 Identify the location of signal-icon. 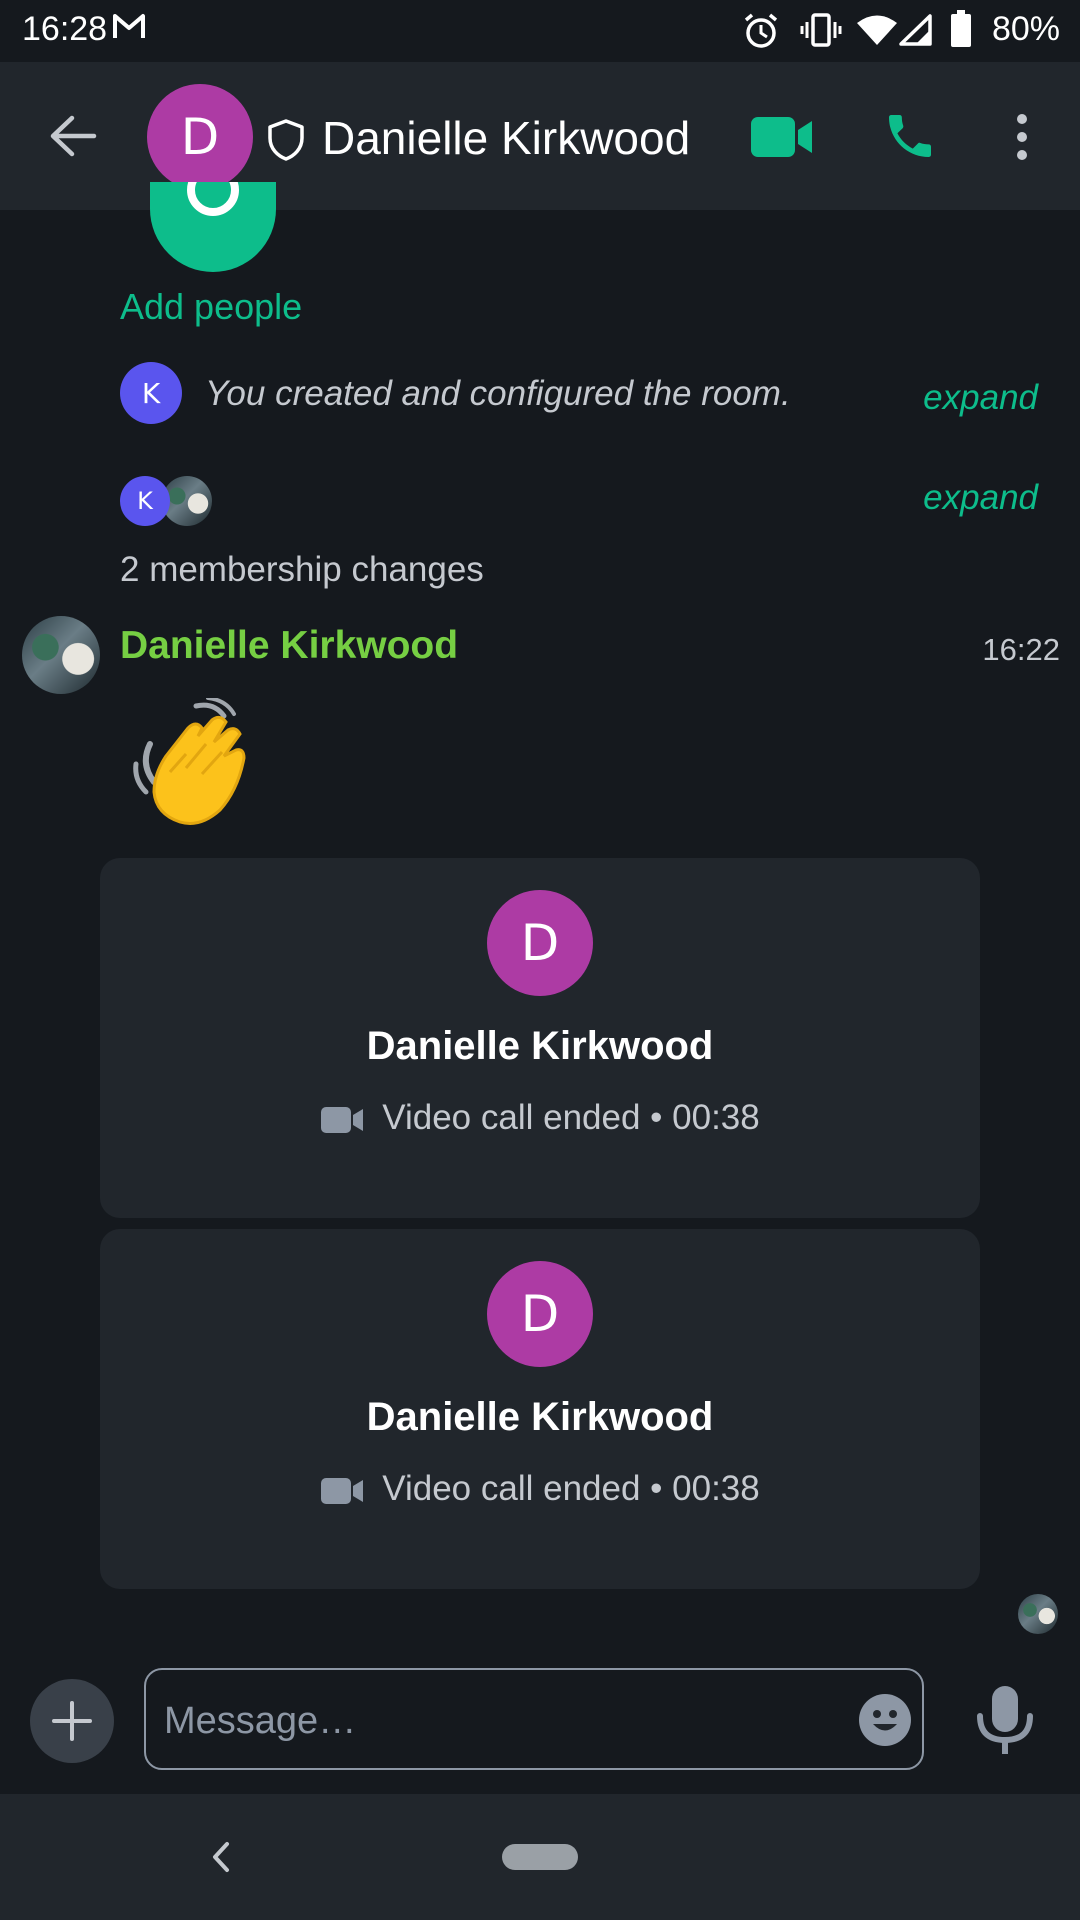
(915, 30).